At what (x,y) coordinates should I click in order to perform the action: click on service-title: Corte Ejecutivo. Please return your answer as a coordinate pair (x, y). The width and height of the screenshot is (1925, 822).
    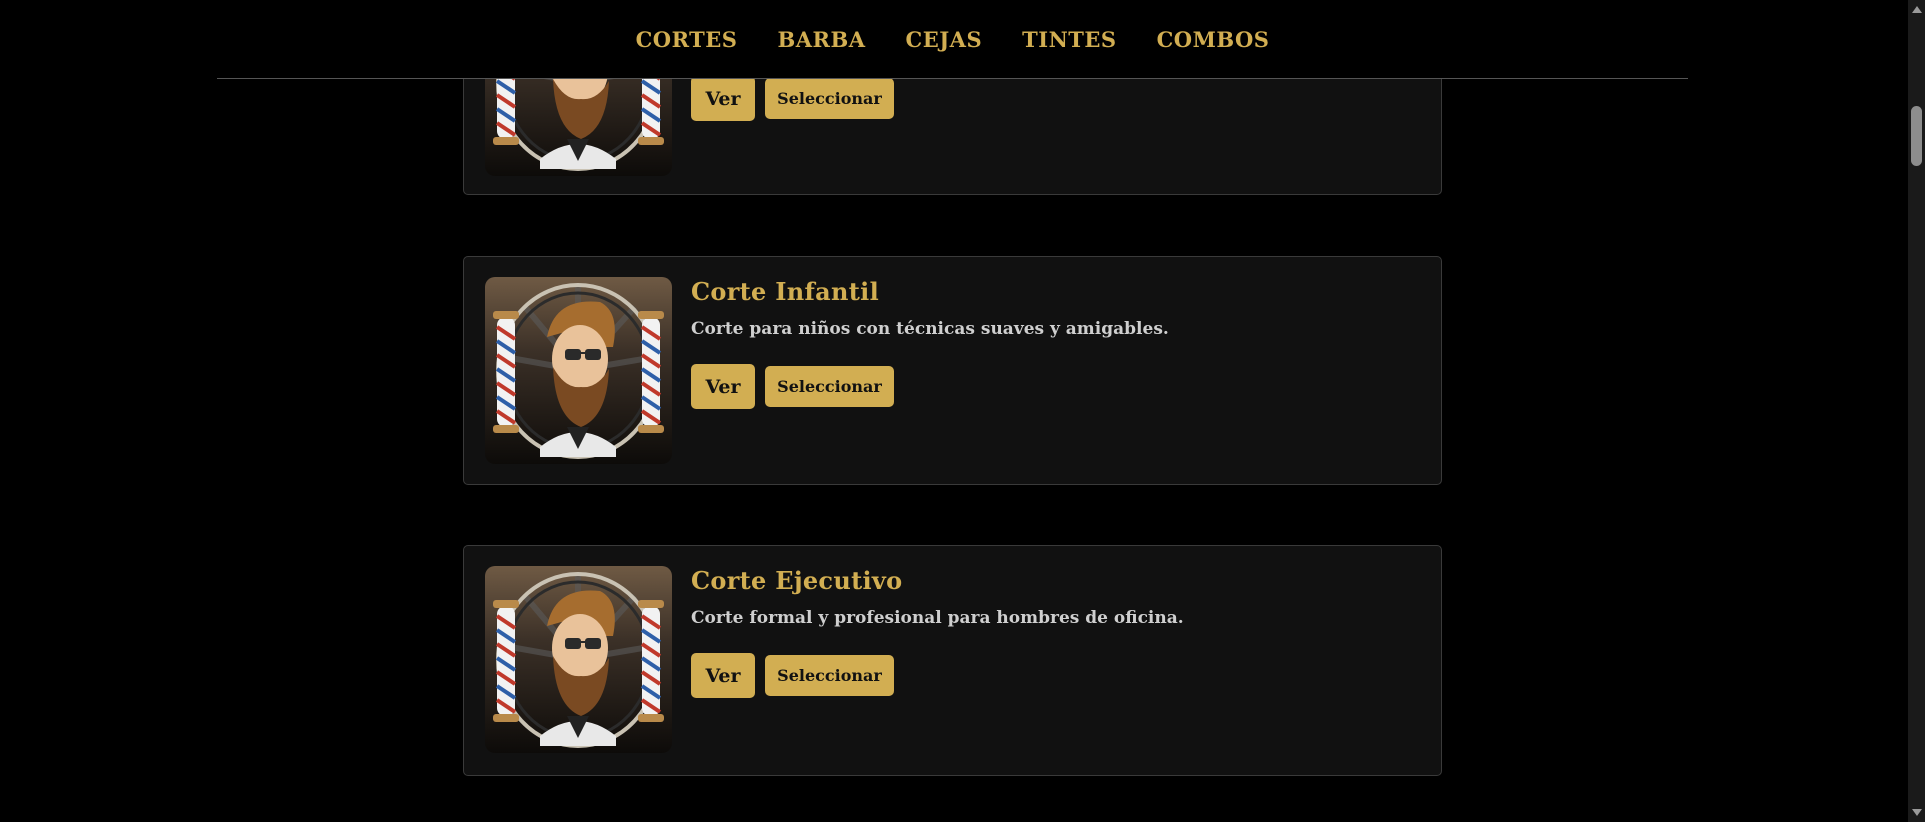
    Looking at the image, I should click on (797, 580).